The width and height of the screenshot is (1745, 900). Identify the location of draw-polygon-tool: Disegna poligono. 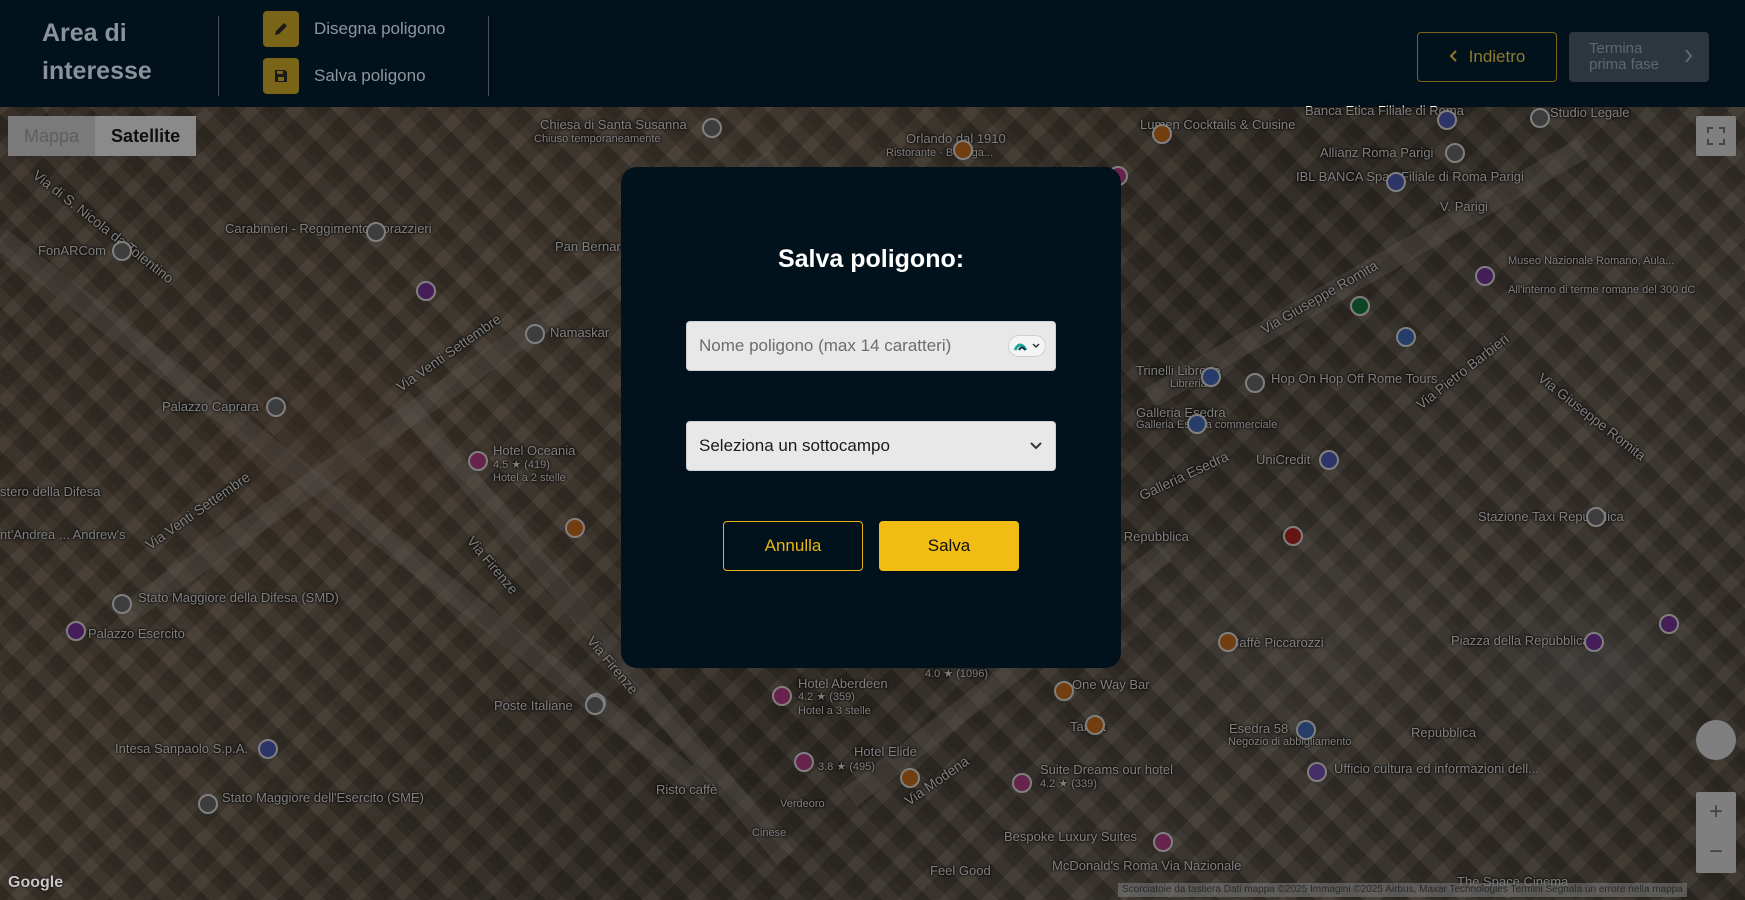
(354, 29).